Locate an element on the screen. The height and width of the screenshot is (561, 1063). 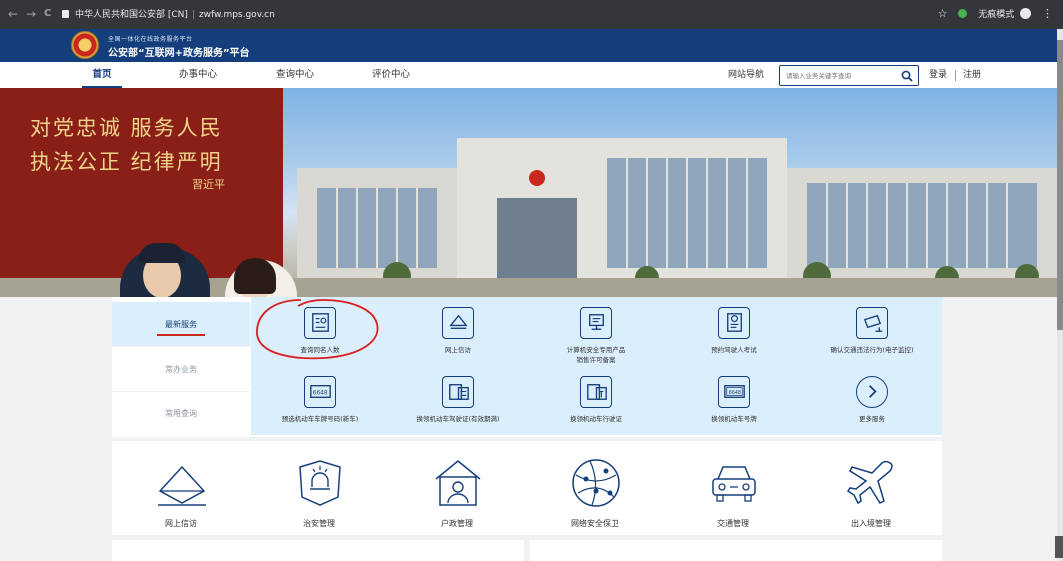
category-public-security: 治安管理 is located at coordinates (319, 488).